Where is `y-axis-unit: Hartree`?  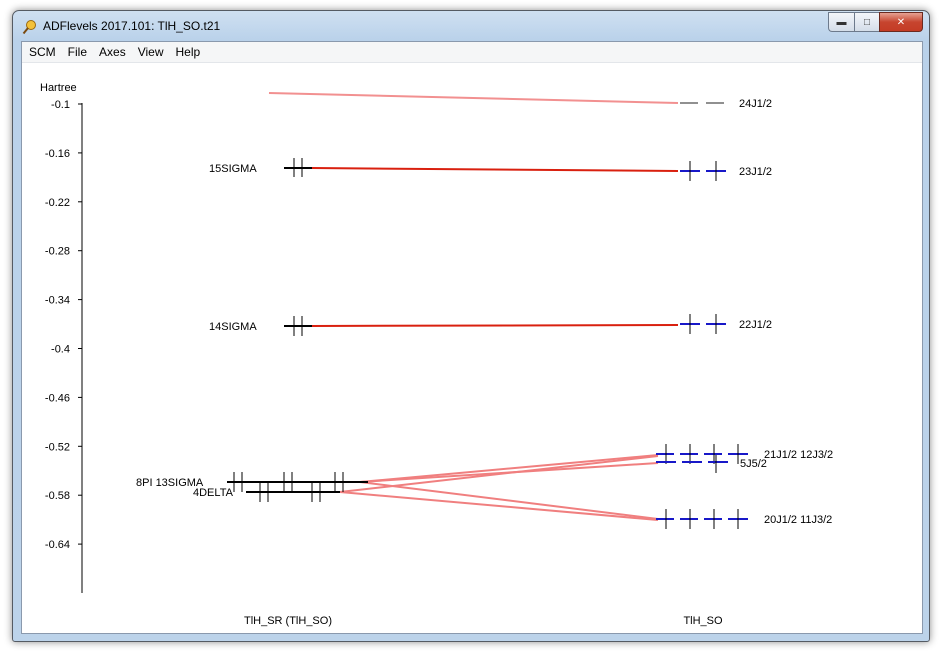
y-axis-unit: Hartree is located at coordinates (58, 88).